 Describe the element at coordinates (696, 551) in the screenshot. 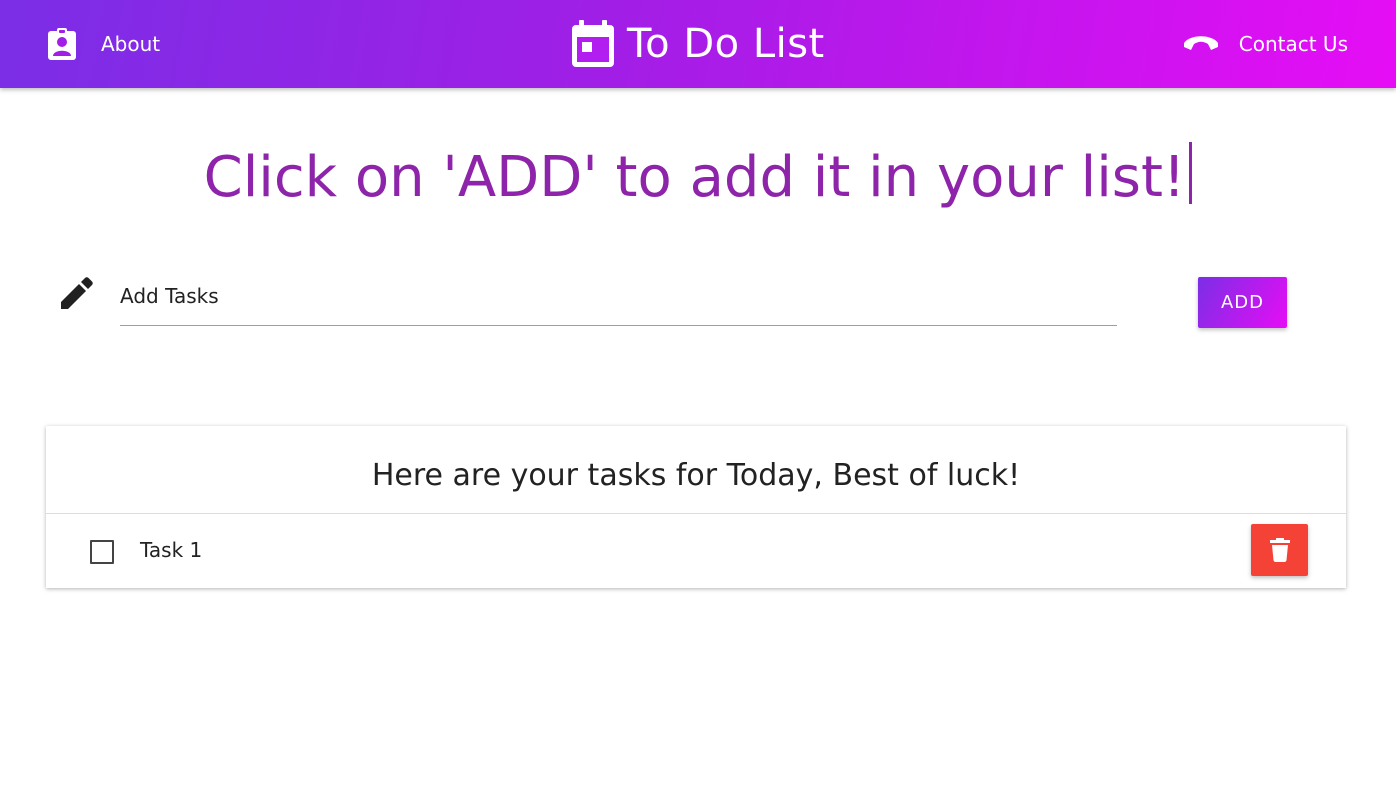

I see `task-row: Task 1` at that location.